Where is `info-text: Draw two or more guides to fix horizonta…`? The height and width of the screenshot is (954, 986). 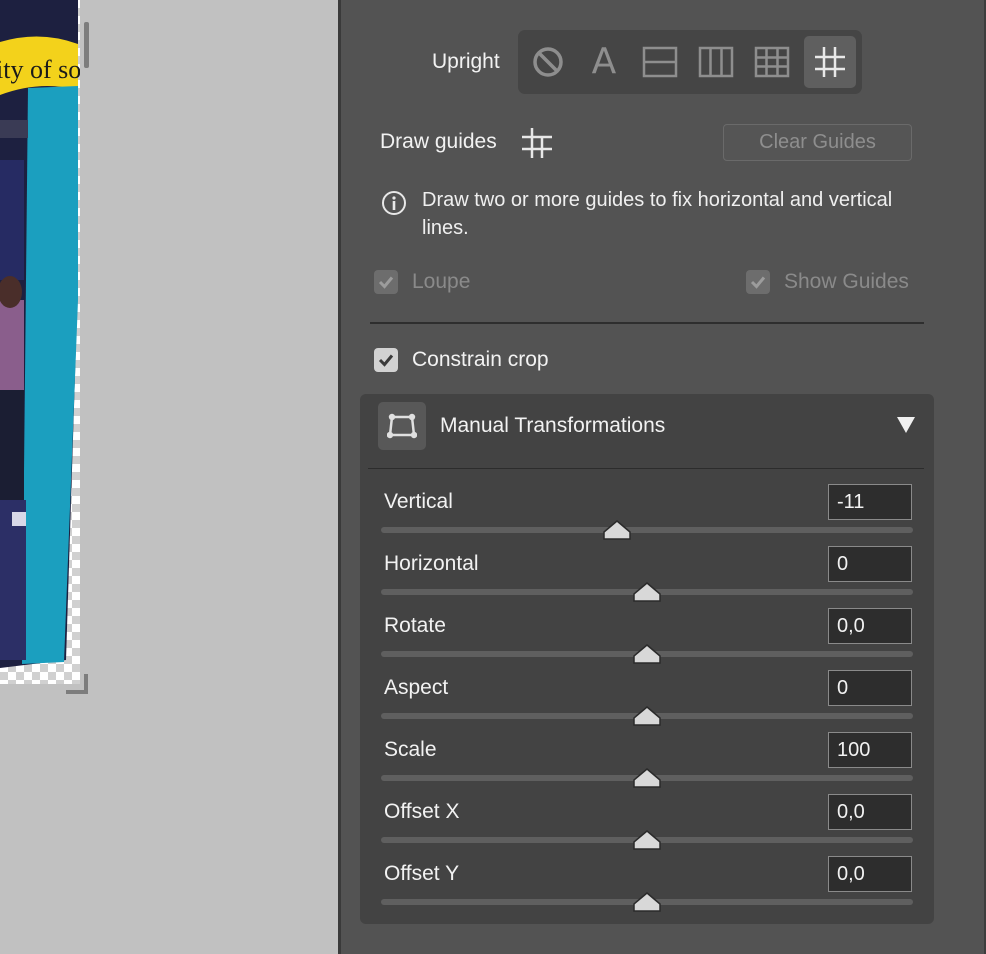
info-text: Draw two or more guides to fix horizonta… is located at coordinates (657, 214).